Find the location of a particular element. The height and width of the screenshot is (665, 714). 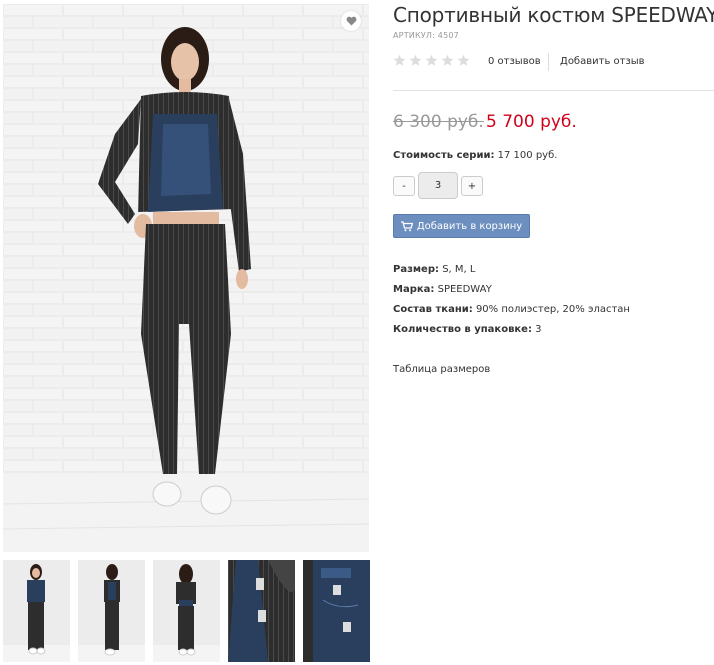

add-to-cart-label: Добавить в корзину is located at coordinates (469, 226).